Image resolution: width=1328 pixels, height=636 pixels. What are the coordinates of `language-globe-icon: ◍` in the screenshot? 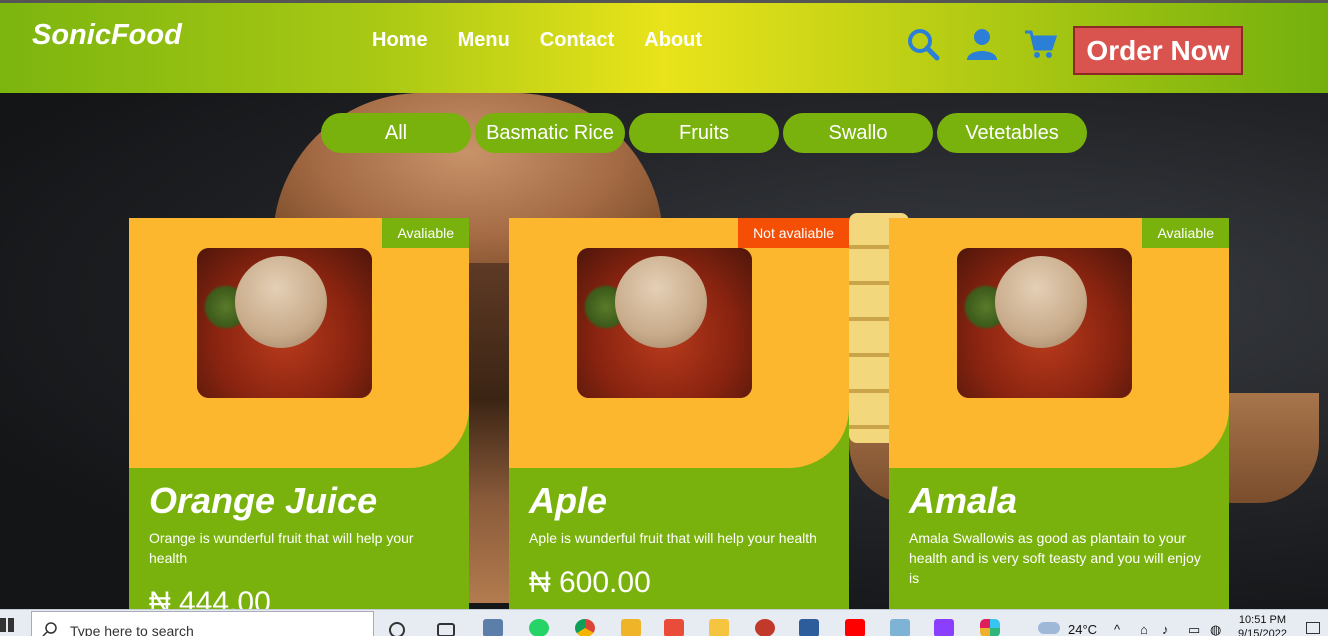 It's located at (1215, 629).